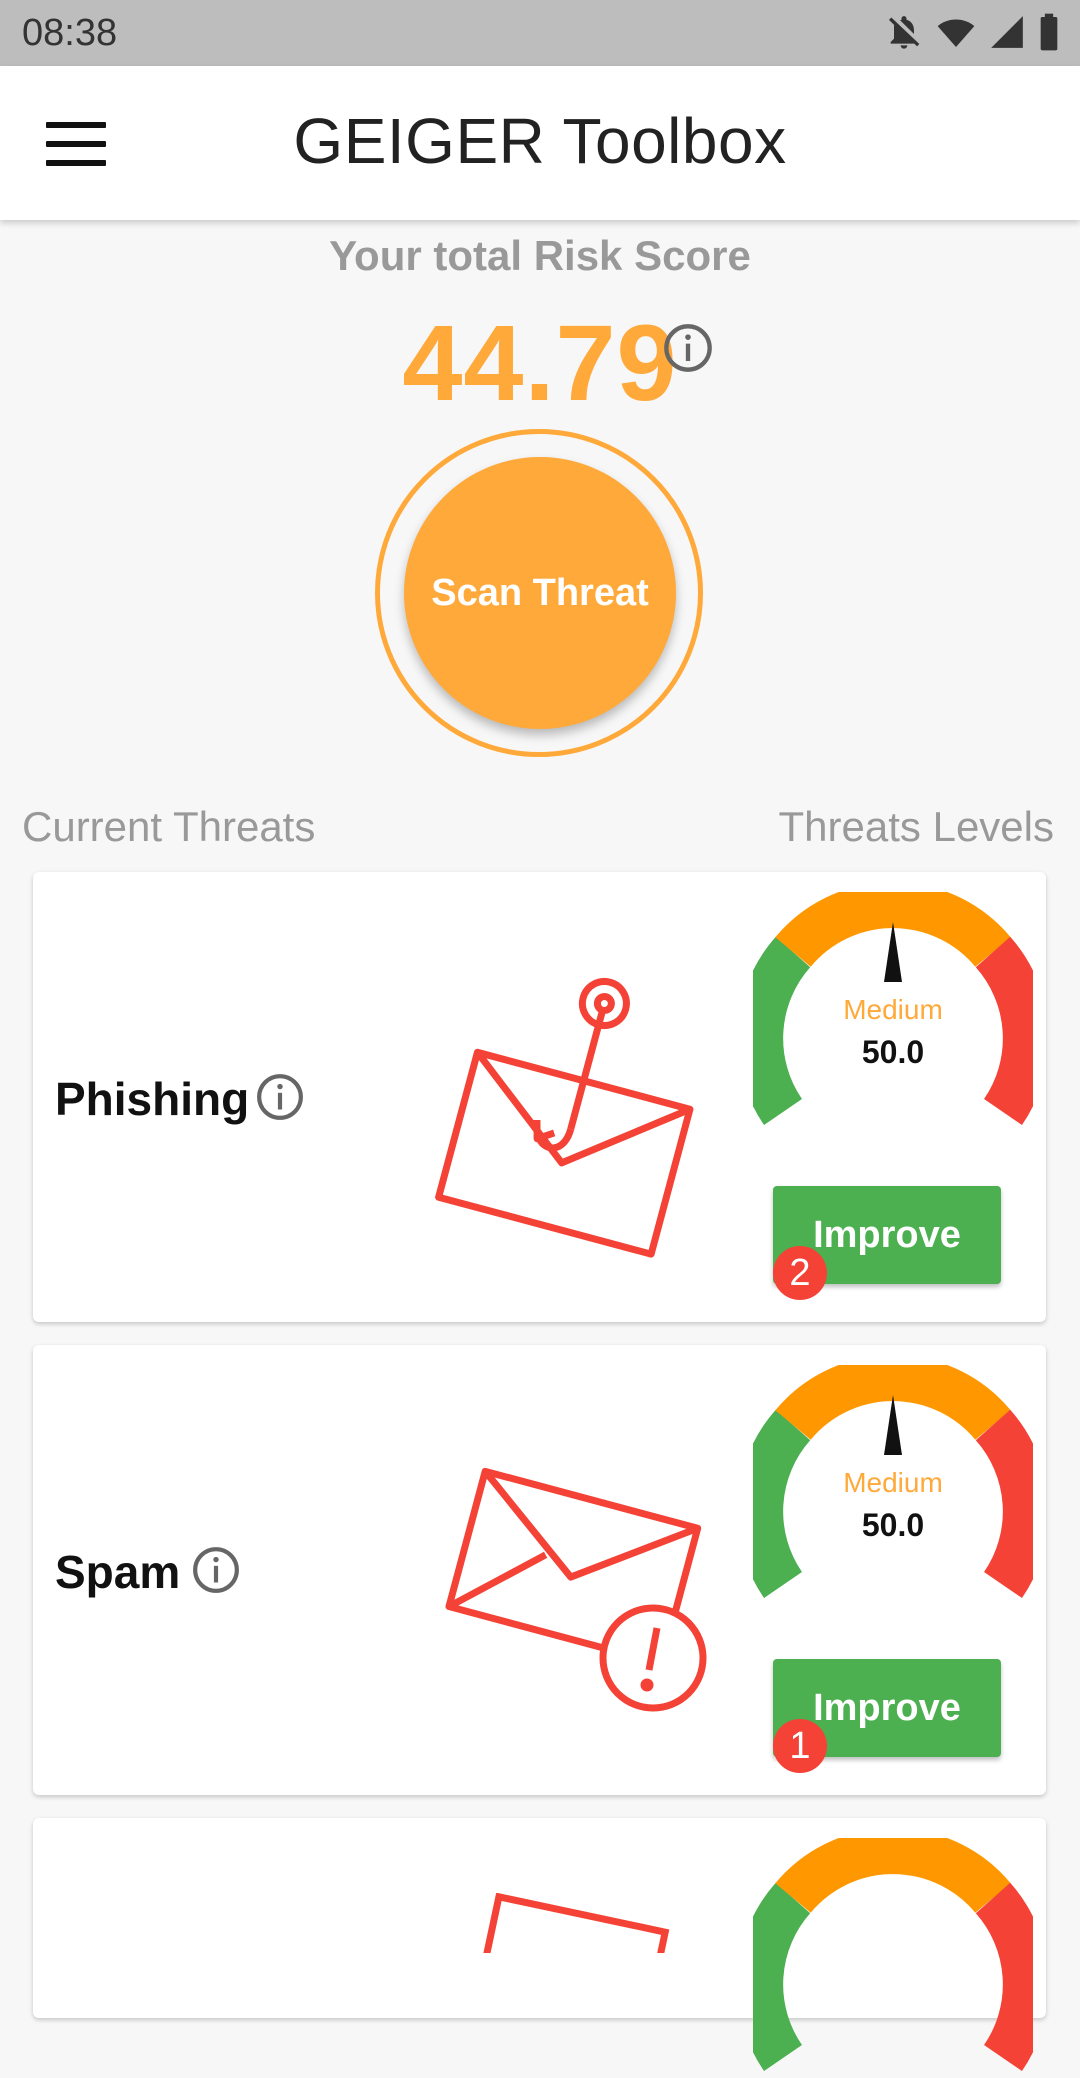 This screenshot has height=2078, width=1080. I want to click on signal-icon, so click(1007, 32).